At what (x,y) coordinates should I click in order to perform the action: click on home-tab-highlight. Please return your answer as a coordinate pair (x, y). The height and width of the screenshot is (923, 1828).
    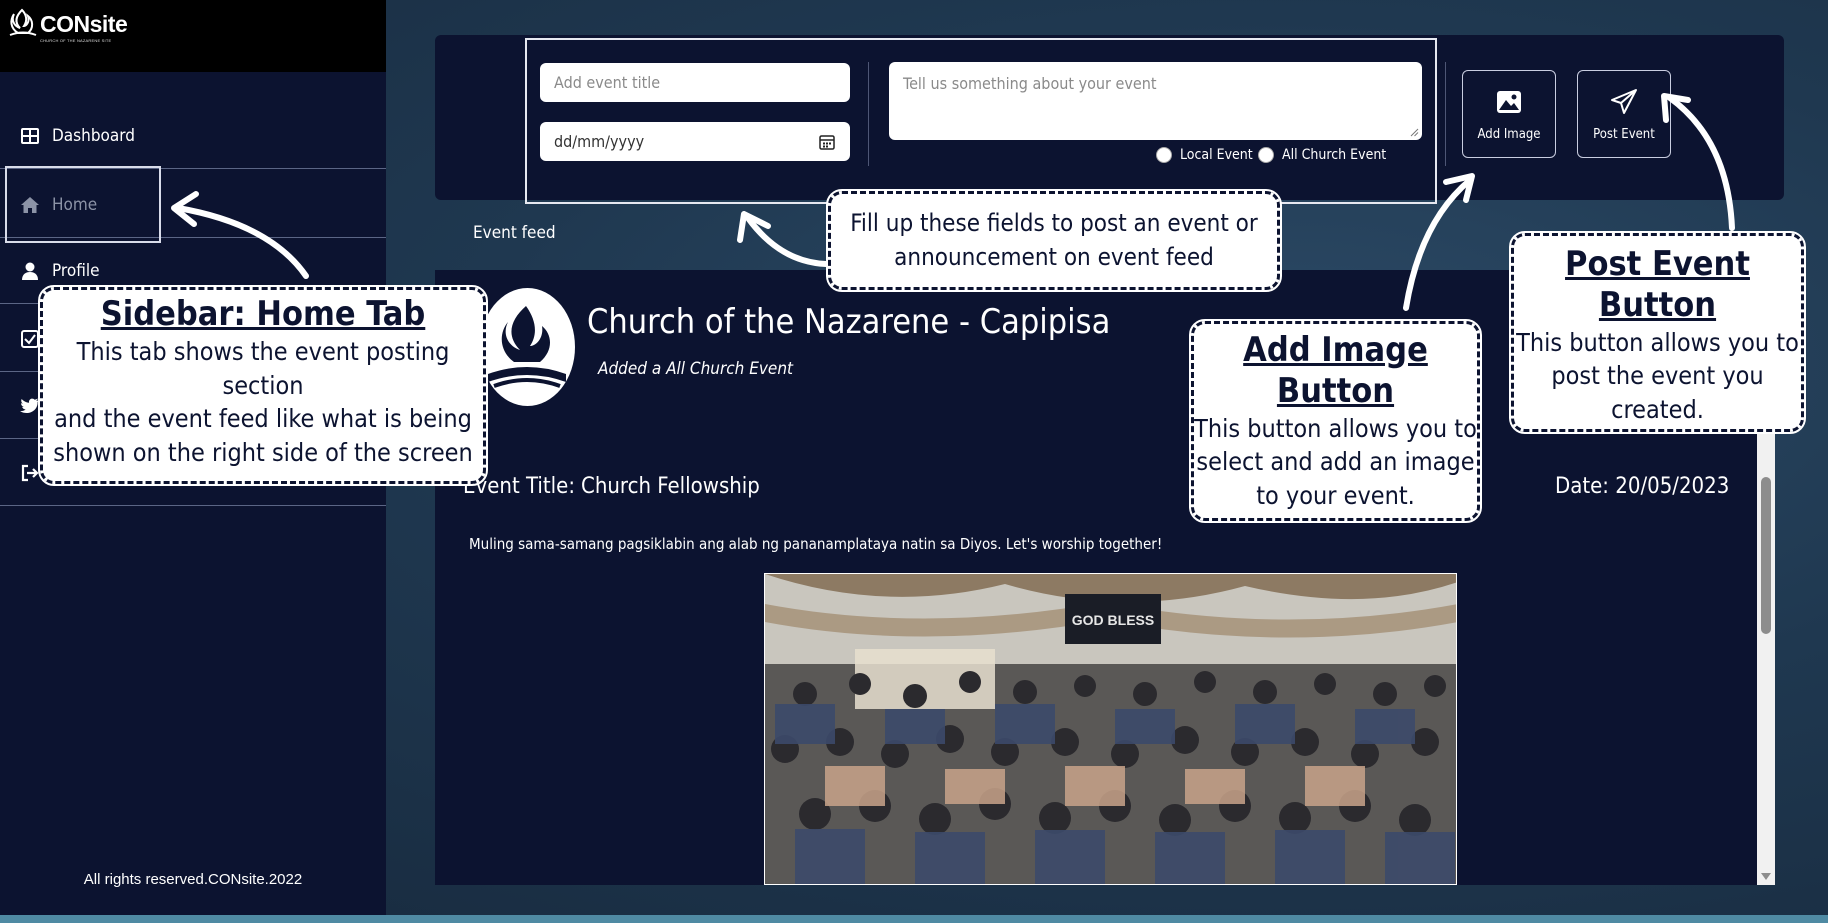
    Looking at the image, I should click on (83, 204).